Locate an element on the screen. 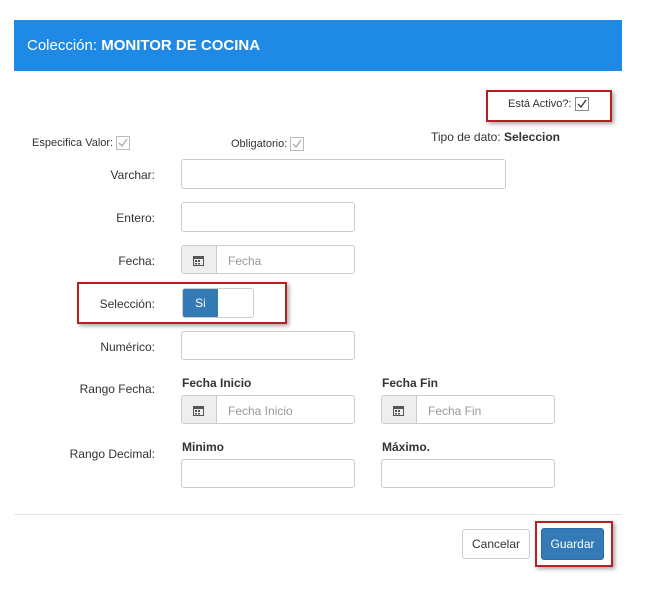 This screenshot has width=649, height=608. save-button: Guardar is located at coordinates (572, 544).